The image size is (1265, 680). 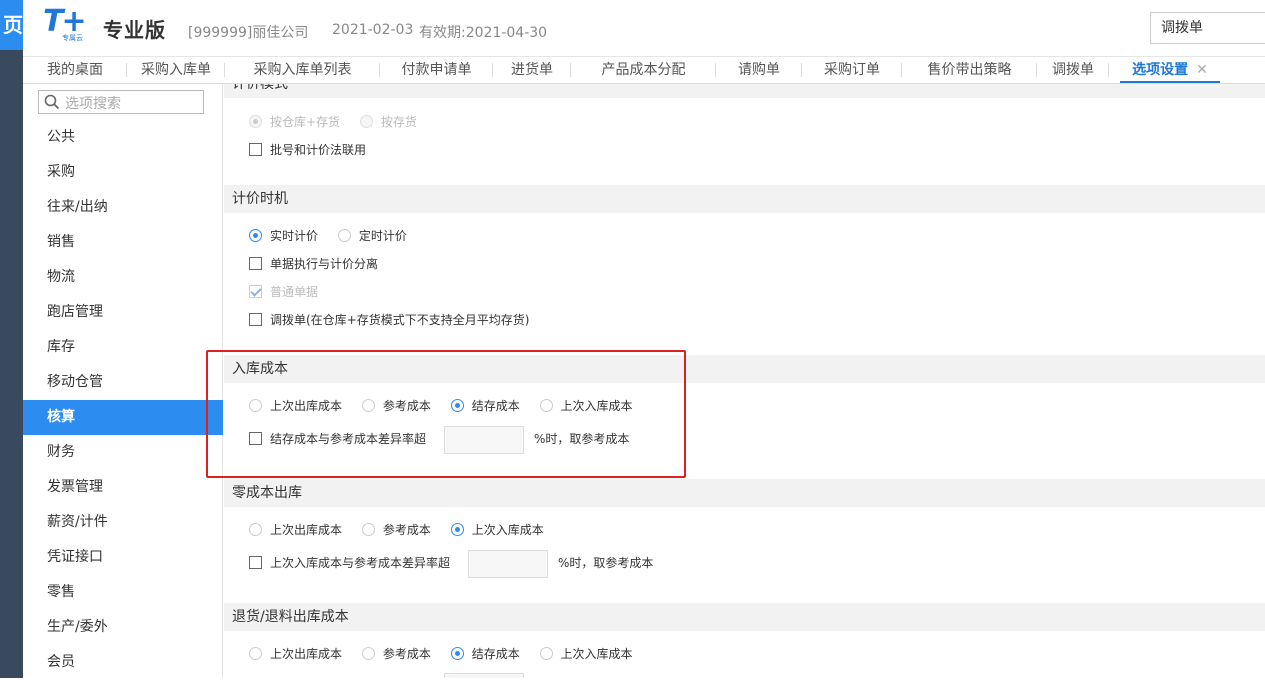 I want to click on checkbox-inbound-variance: 上次入库成本与参考成本差异率超, so click(x=349, y=563).